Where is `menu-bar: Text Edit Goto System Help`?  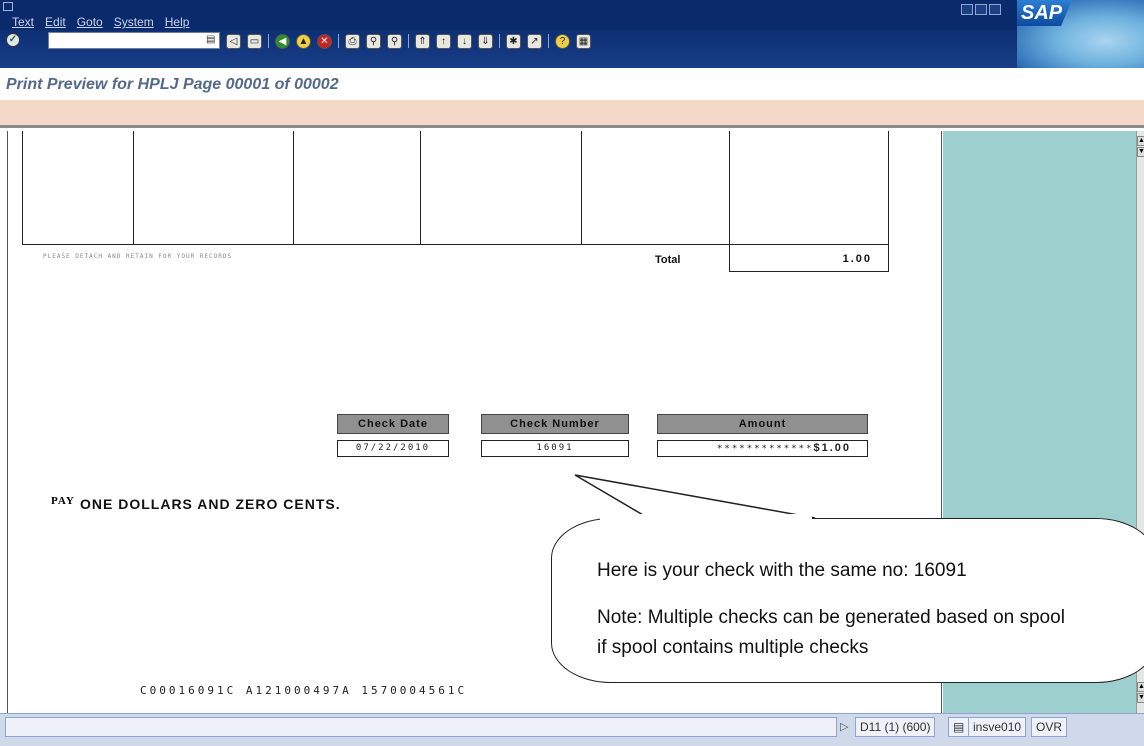 menu-bar: Text Edit Goto System Help is located at coordinates (572, 15).